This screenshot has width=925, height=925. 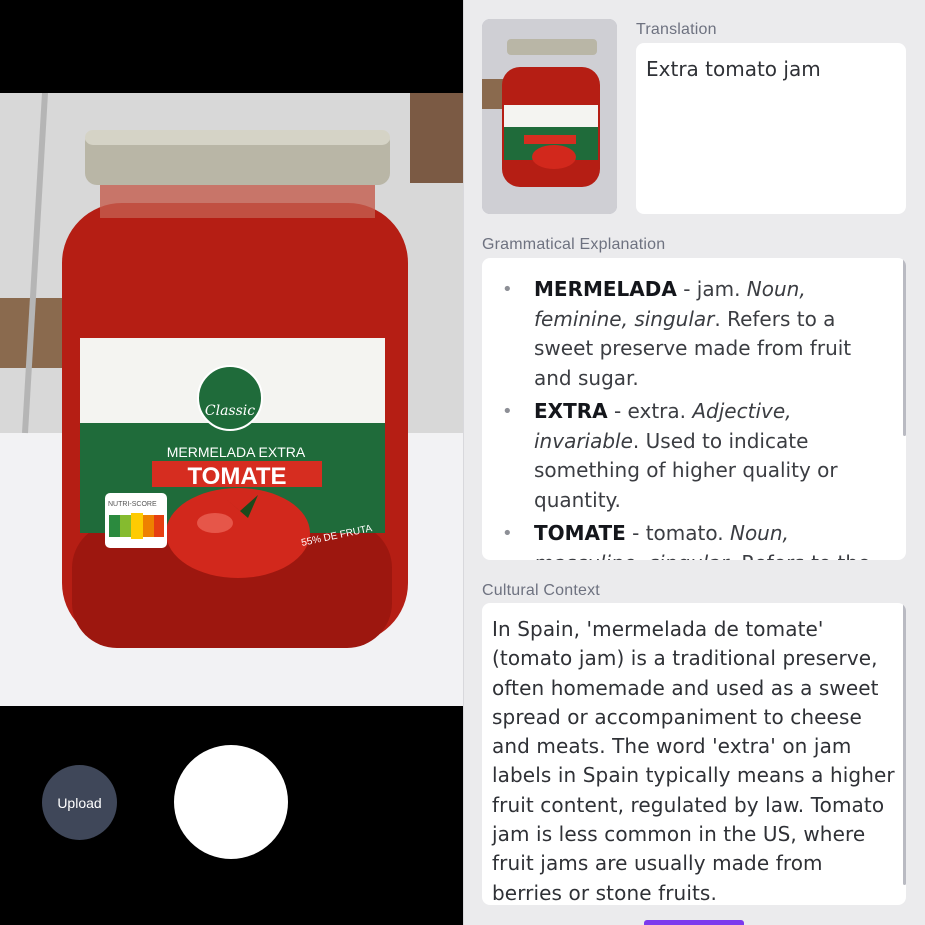 What do you see at coordinates (694, 922) in the screenshot?
I see `bottom-accent-button` at bounding box center [694, 922].